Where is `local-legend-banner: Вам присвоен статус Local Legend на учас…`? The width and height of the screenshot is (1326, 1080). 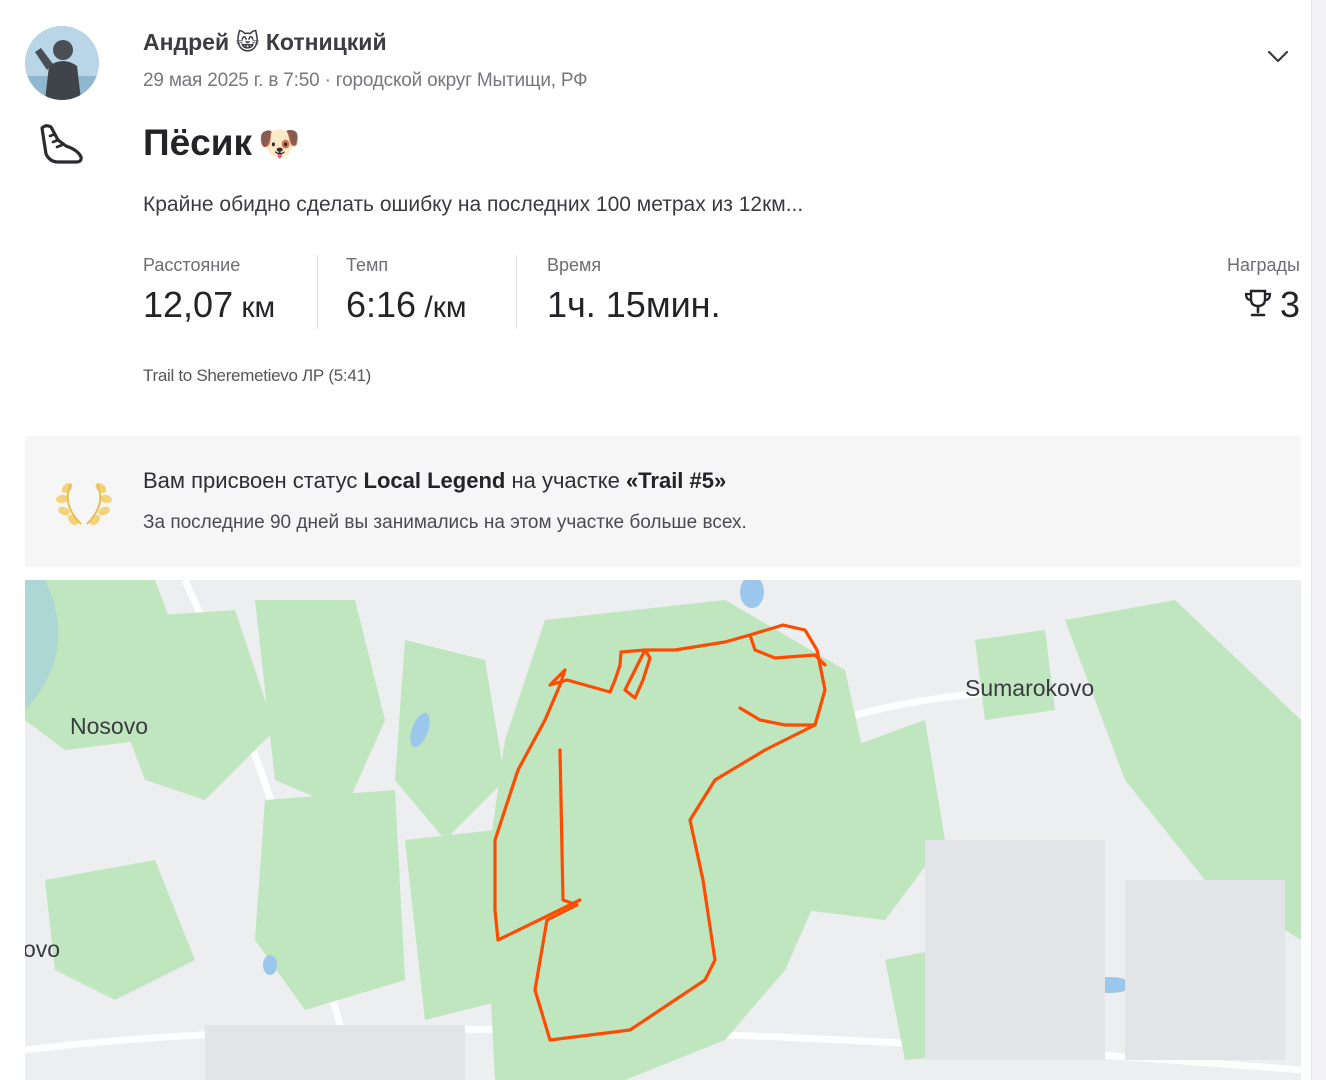
local-legend-banner: Вам присвоен статус Local Legend на учас… is located at coordinates (663, 501).